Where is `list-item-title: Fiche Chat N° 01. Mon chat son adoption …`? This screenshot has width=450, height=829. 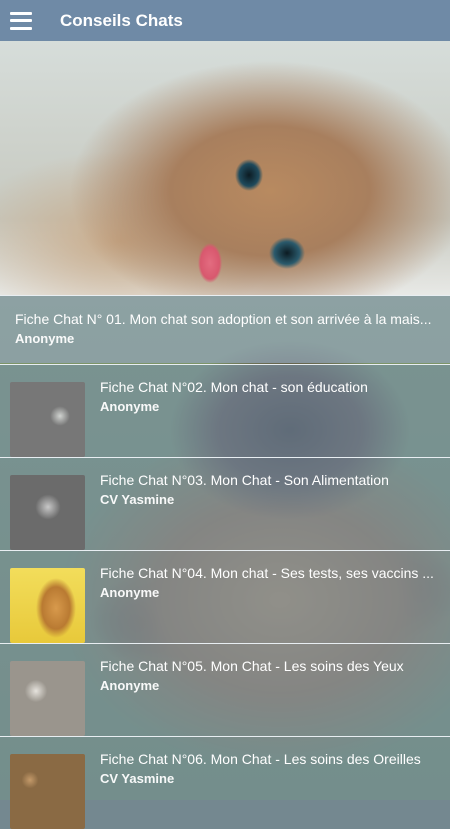 list-item-title: Fiche Chat N° 01. Mon chat son adoption … is located at coordinates (223, 319).